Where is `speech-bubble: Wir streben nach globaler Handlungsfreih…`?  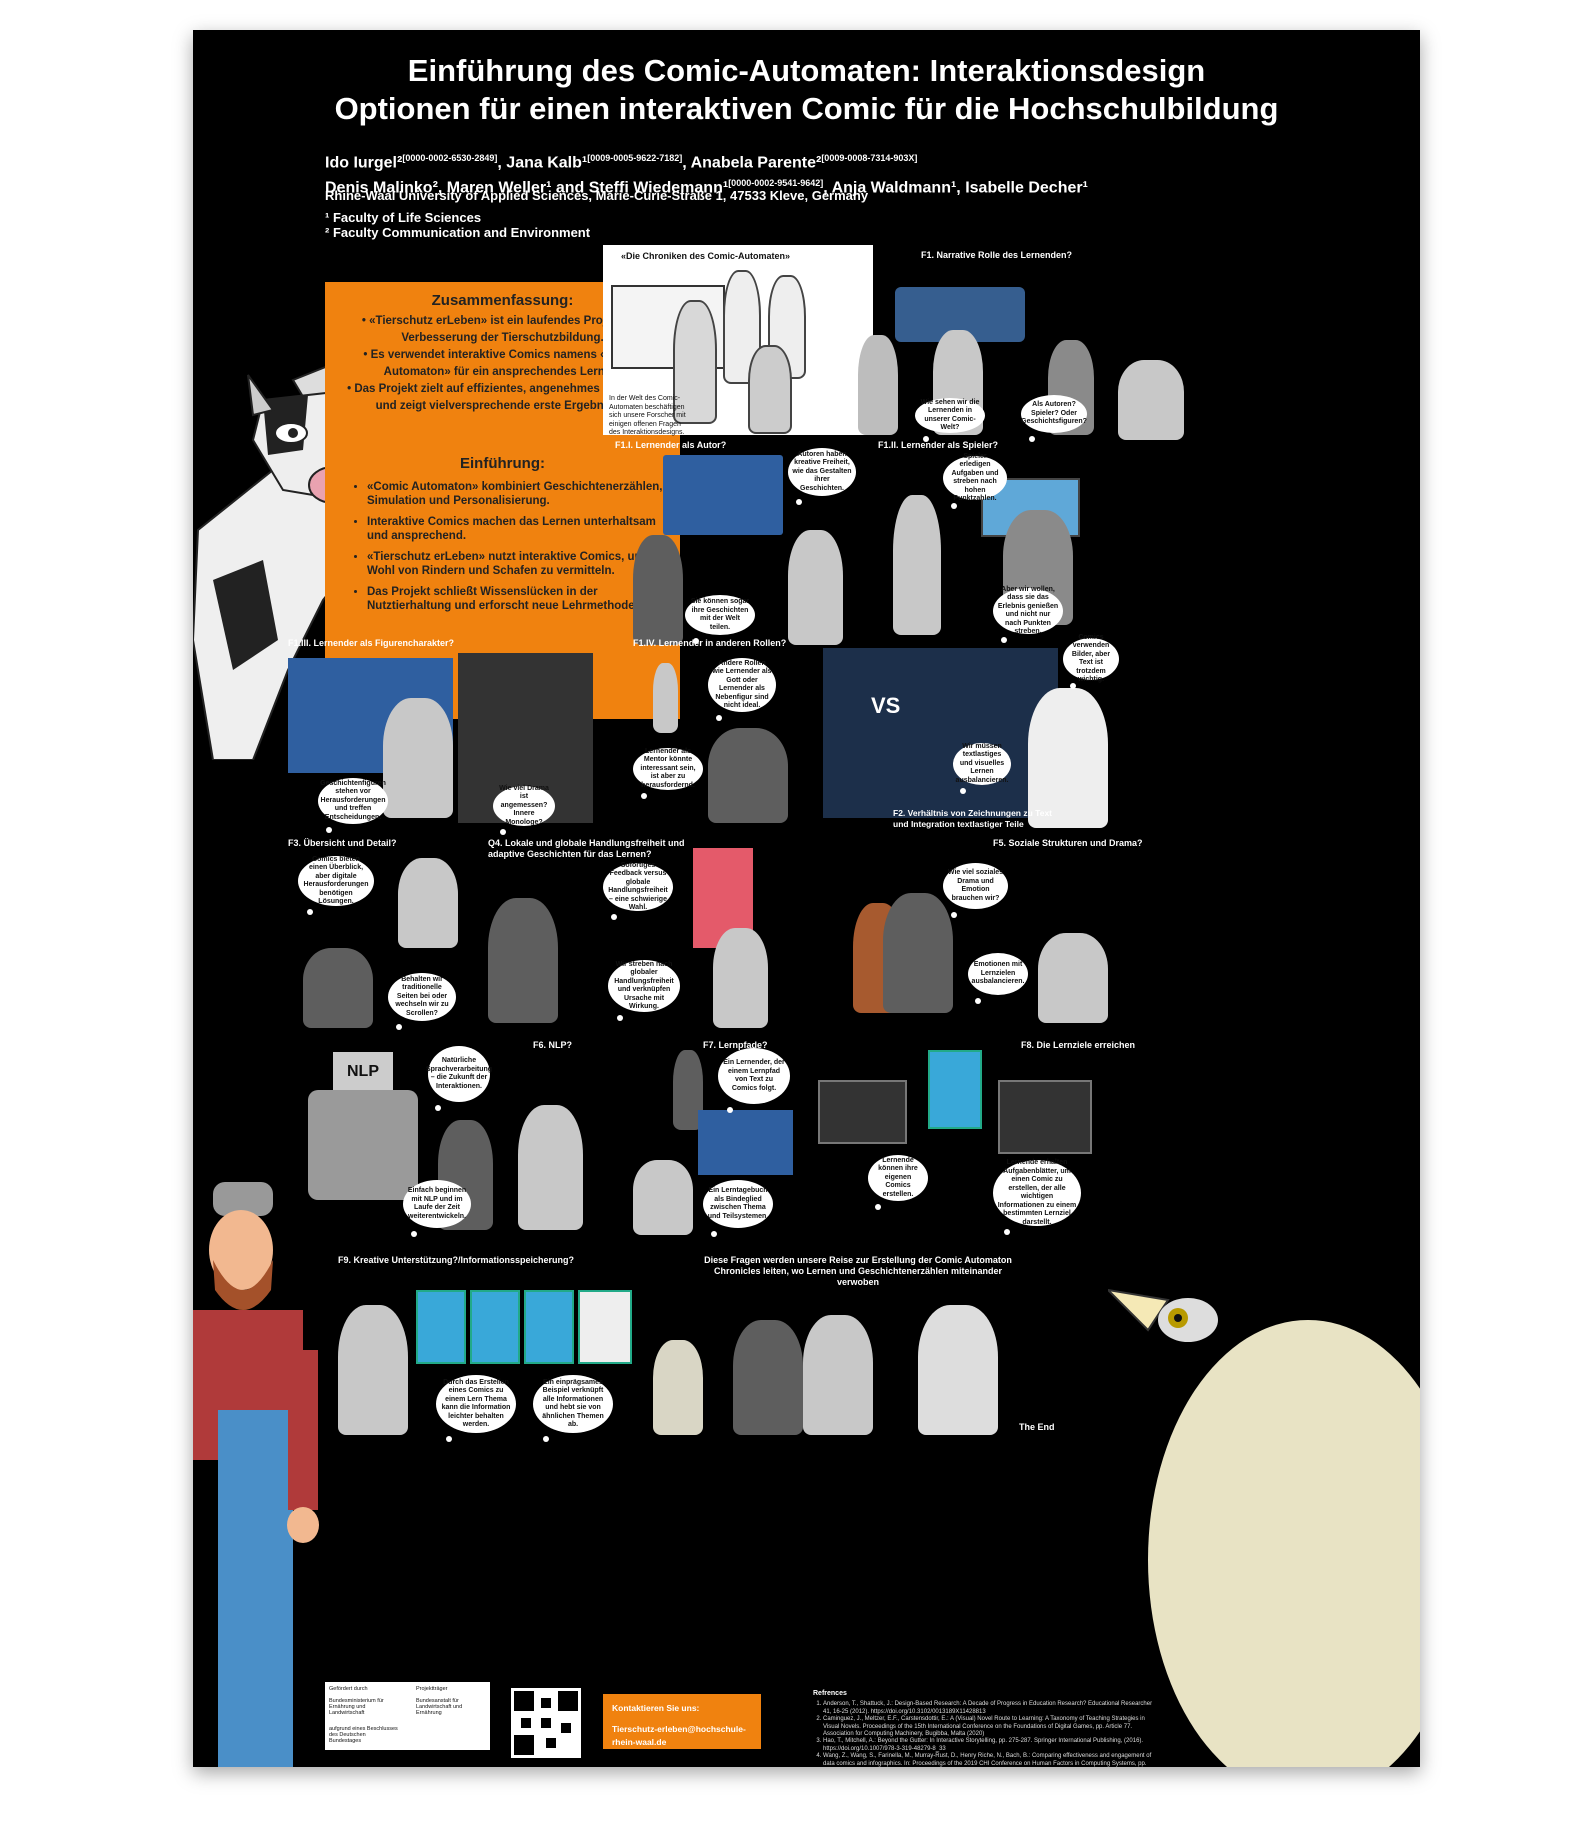
speech-bubble: Wir streben nach globaler Handlungsfreih… is located at coordinates (644, 990).